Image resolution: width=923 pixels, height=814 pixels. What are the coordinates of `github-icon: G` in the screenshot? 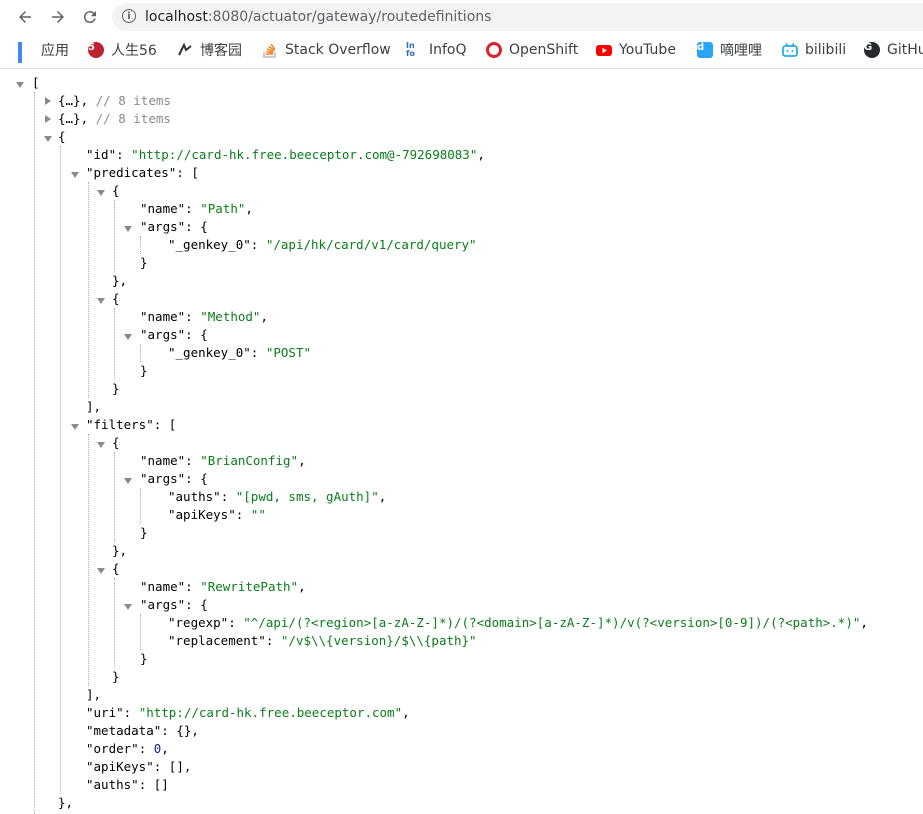 It's located at (872, 50).